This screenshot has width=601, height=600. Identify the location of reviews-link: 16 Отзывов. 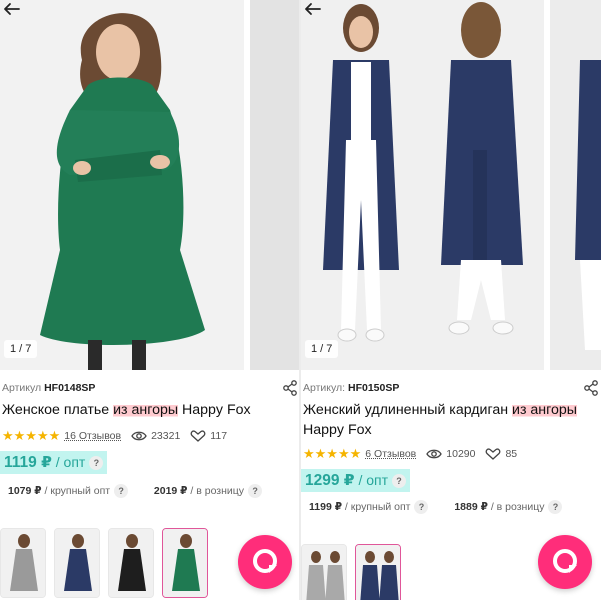
(92, 436).